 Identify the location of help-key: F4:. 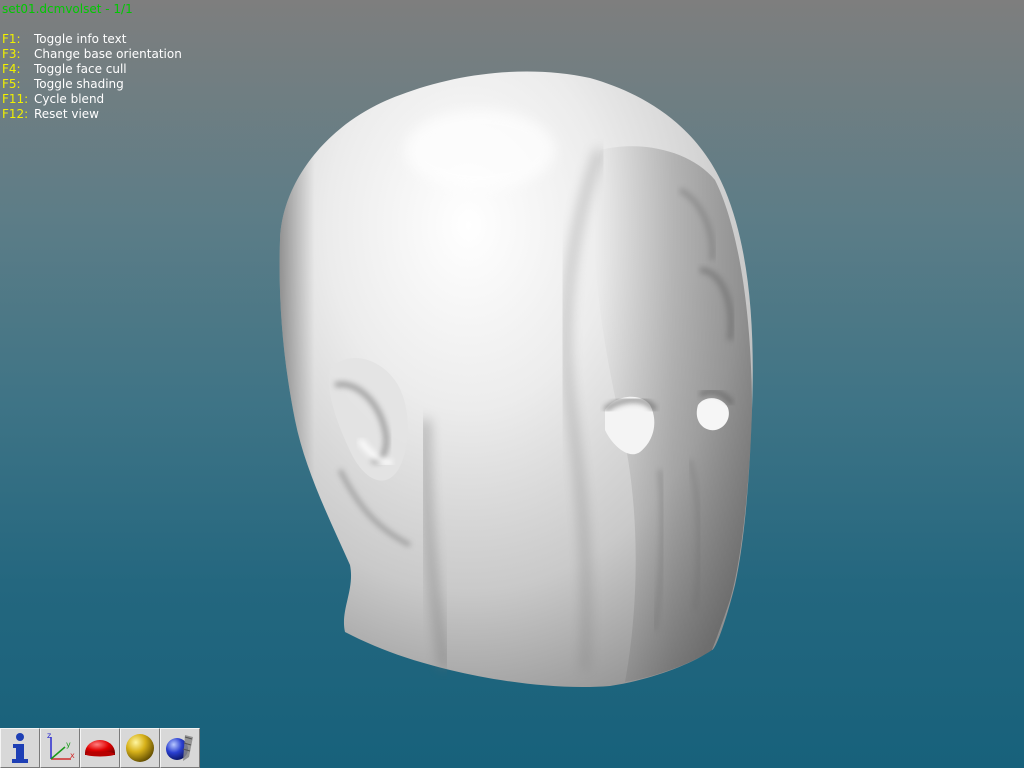
(11, 69).